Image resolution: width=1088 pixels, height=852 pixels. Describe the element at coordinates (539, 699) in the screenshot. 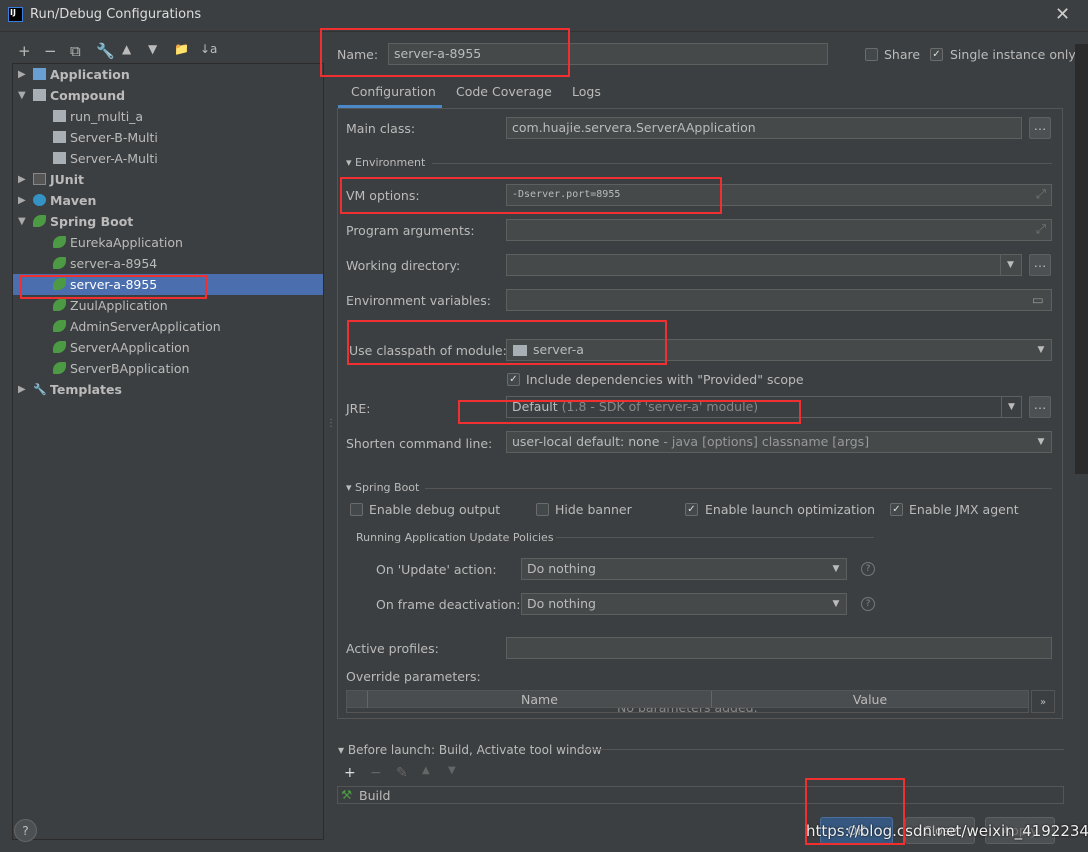

I see `column-header-name: Name` at that location.